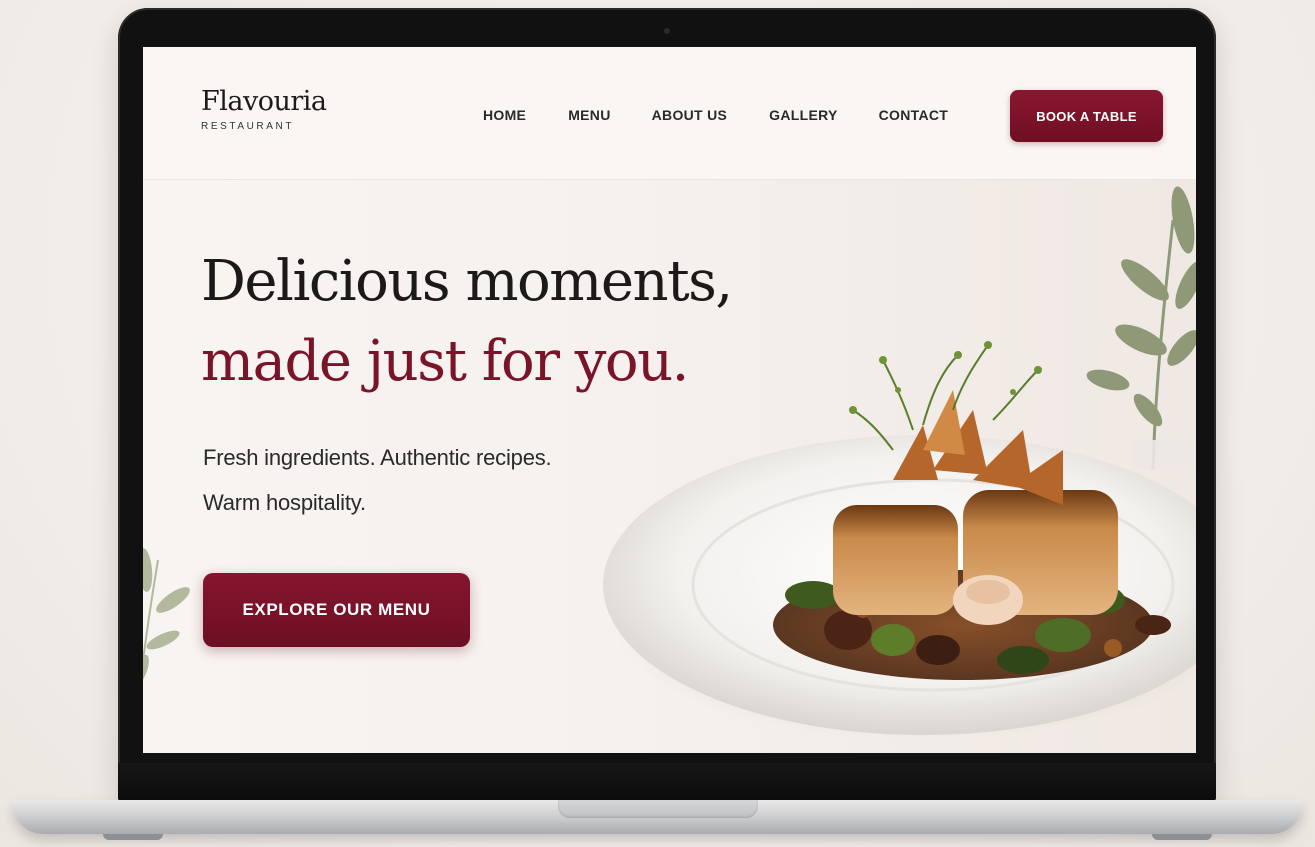 The width and height of the screenshot is (1315, 847). I want to click on brand-logo: Flavouria RESTAURANT, so click(264, 109).